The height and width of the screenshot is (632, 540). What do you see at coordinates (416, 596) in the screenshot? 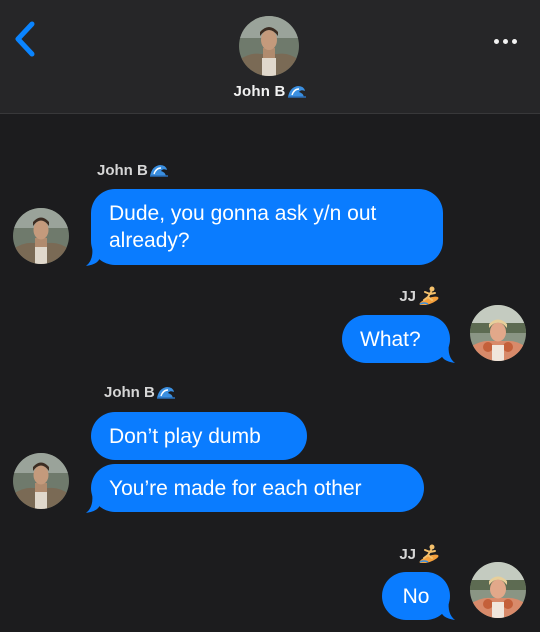
I see `message-text: No` at bounding box center [416, 596].